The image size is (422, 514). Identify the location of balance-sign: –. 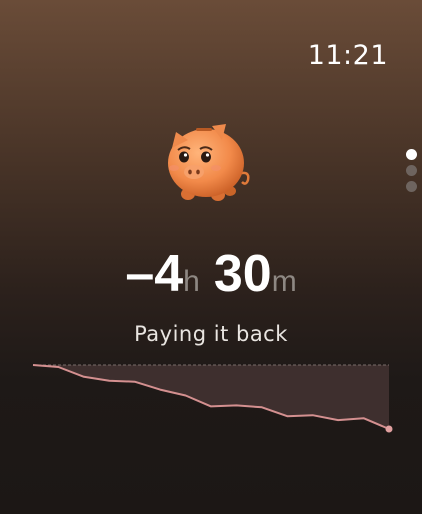
(140, 274).